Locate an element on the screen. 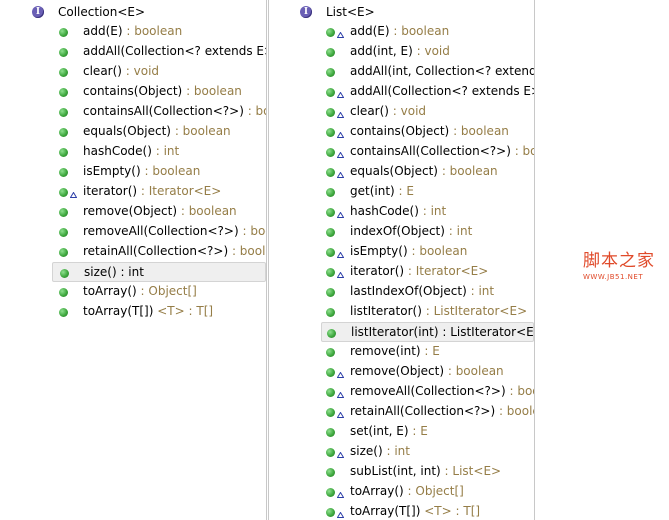 This screenshot has width=669, height=520. method-signature: get(int) is located at coordinates (372, 191).